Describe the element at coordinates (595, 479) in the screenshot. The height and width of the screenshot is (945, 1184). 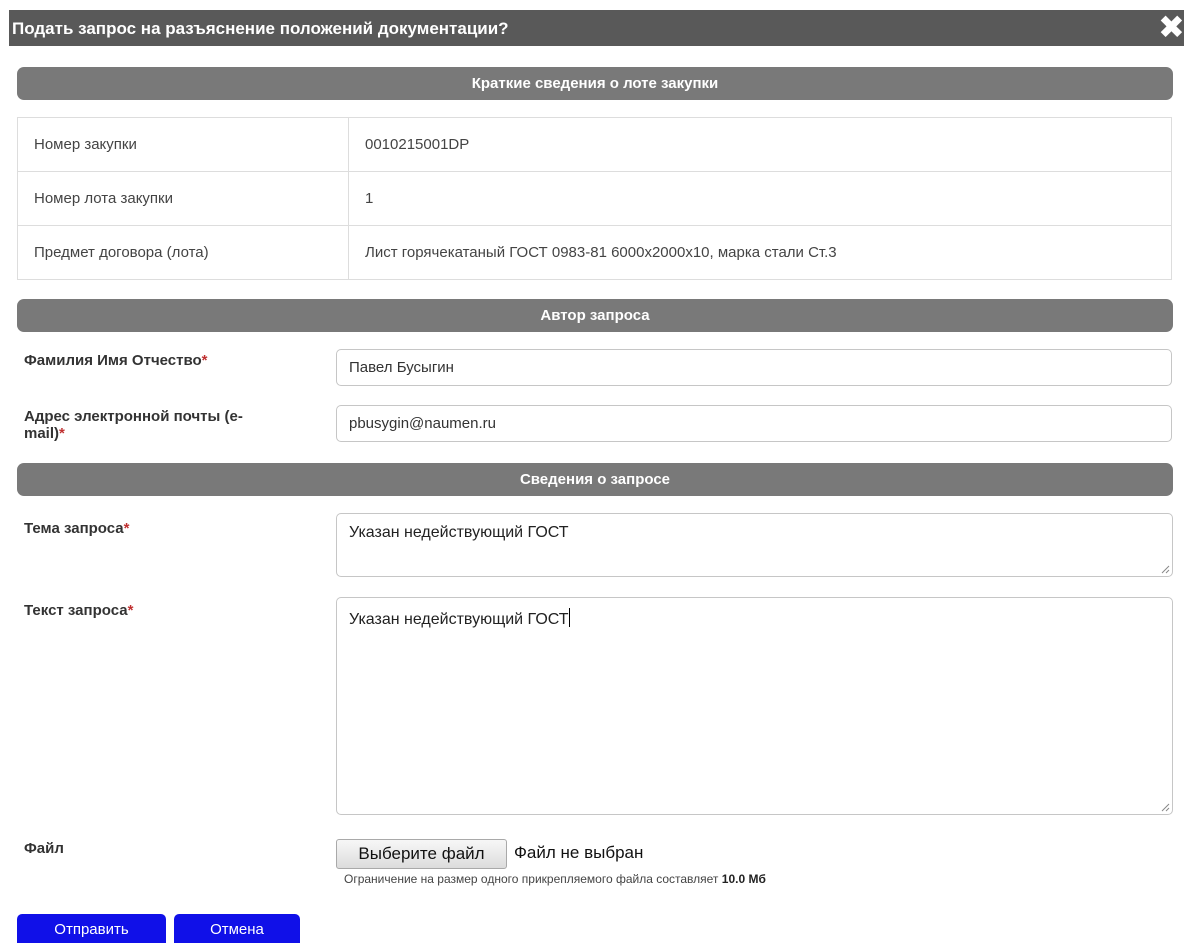
I see `request-section-header: Сведения о запросе` at that location.